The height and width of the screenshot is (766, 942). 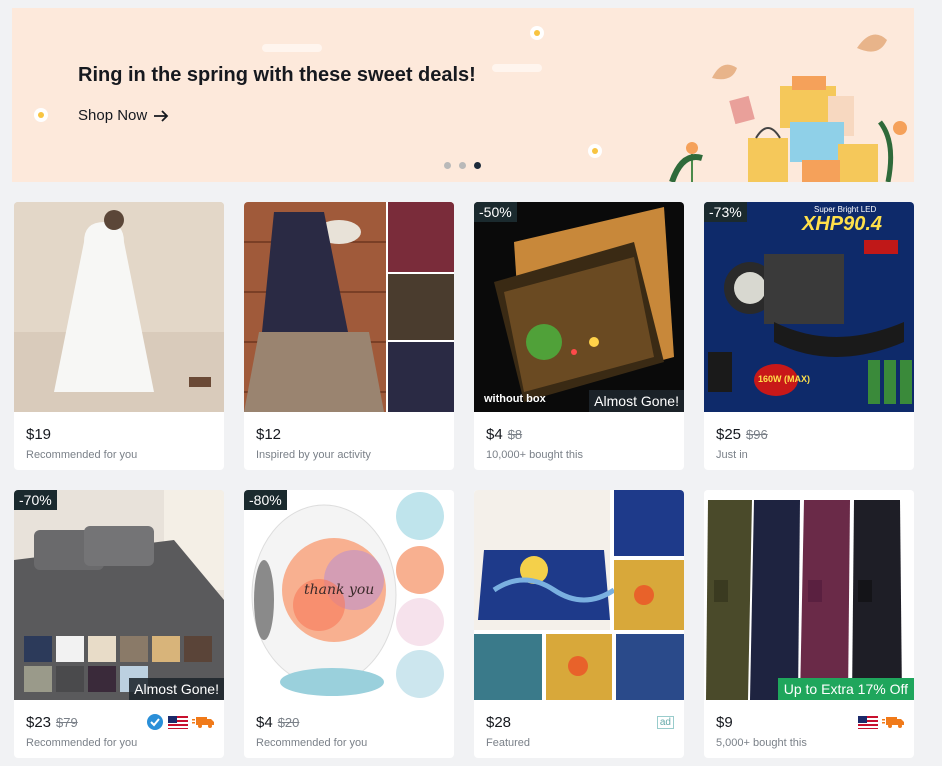 What do you see at coordinates (113, 115) in the screenshot?
I see `shop-now-label: Shop Now` at bounding box center [113, 115].